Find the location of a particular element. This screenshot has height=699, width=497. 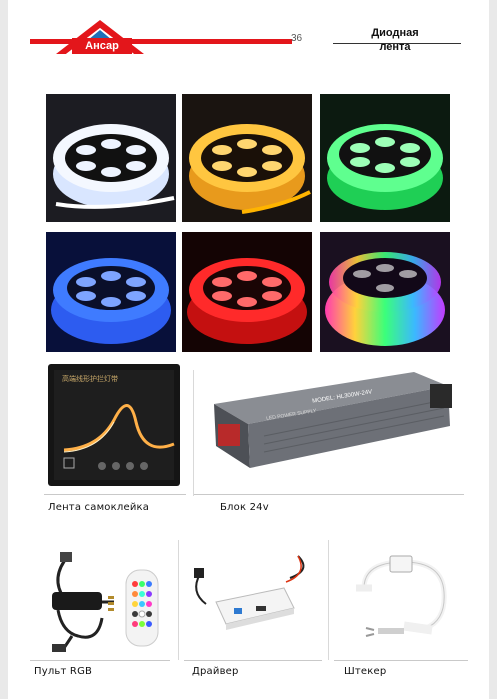

rgb-driver is located at coordinates (256, 602).